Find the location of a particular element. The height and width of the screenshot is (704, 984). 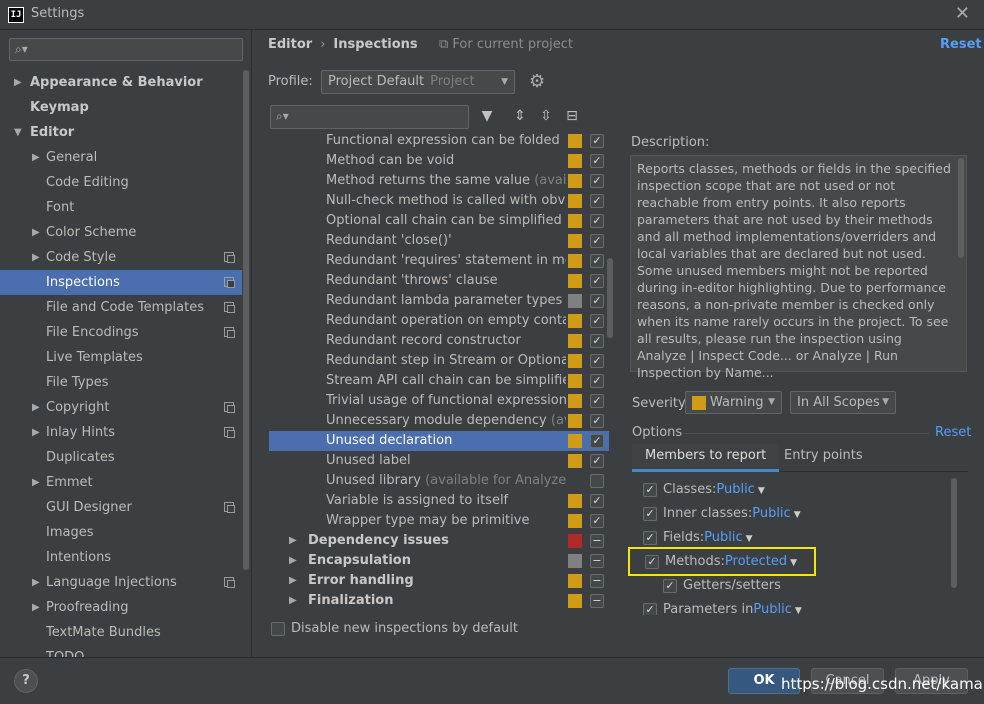

help-button: ? is located at coordinates (26, 681).